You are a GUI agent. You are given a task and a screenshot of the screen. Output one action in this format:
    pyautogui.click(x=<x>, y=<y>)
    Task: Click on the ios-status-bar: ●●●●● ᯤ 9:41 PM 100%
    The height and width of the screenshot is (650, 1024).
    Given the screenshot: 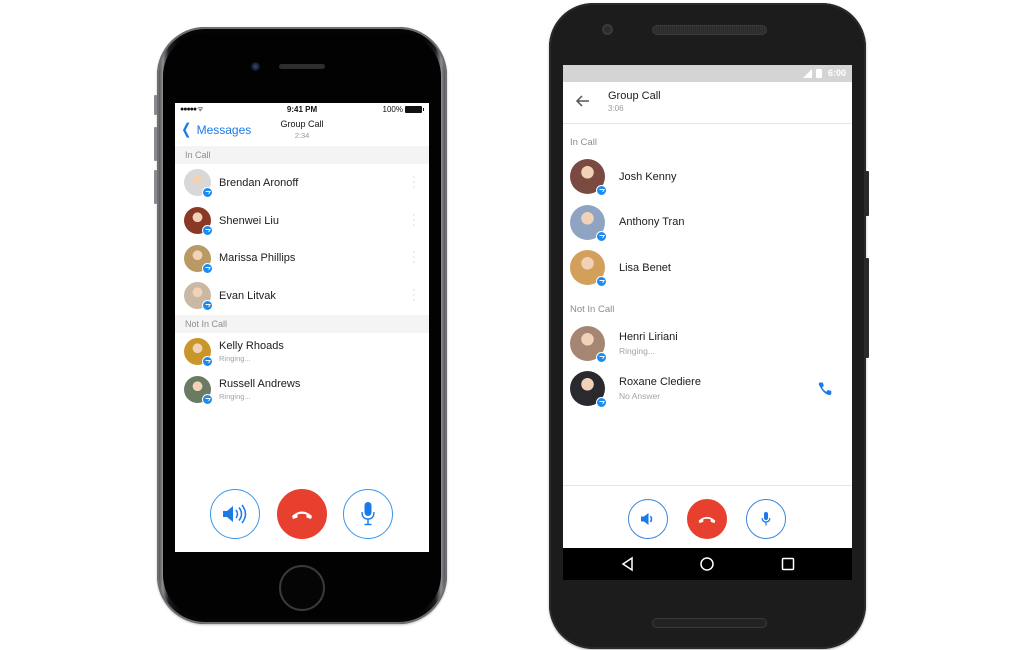 What is the action you would take?
    pyautogui.click(x=302, y=109)
    